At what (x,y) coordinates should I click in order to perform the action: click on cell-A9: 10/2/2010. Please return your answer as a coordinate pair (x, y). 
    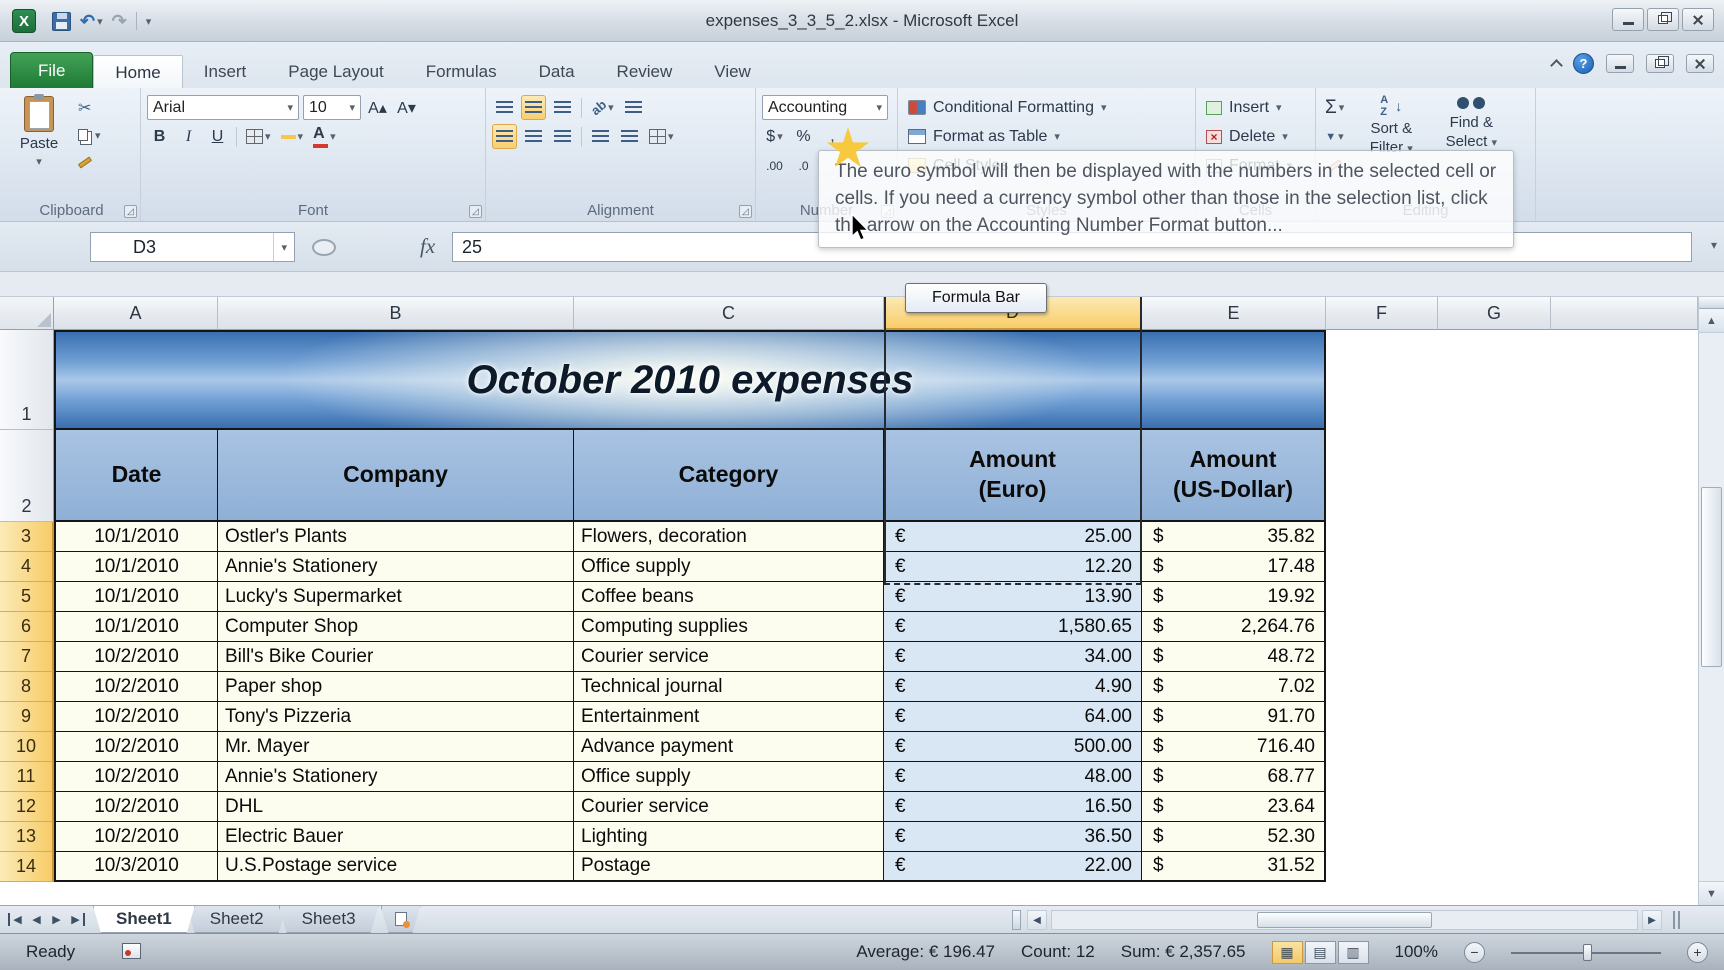
    Looking at the image, I should click on (136, 717).